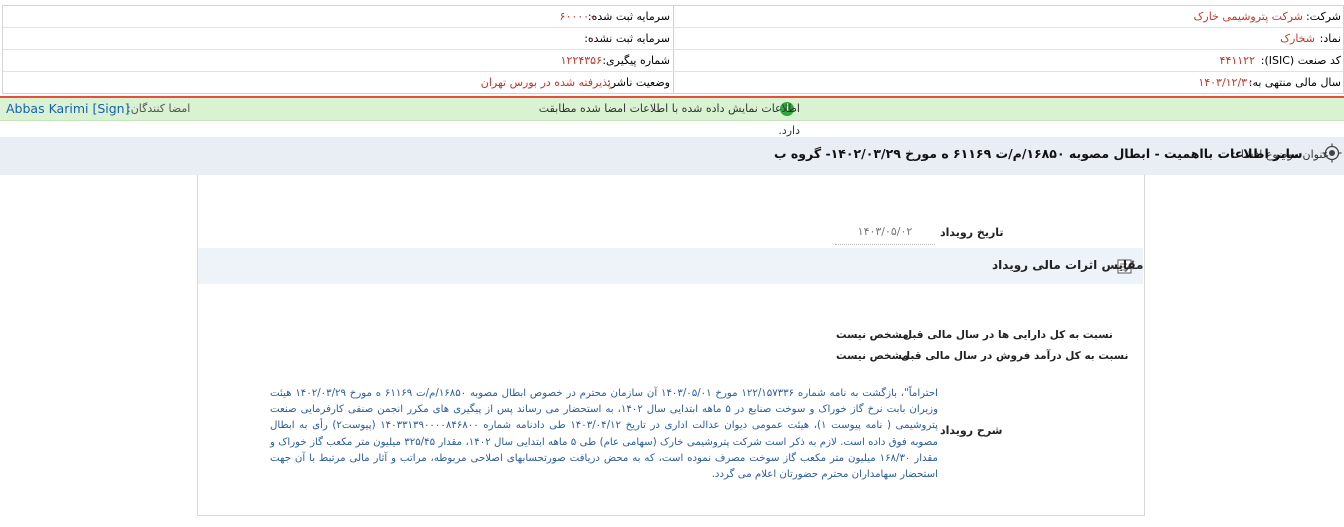  What do you see at coordinates (972, 232) in the screenshot?
I see `event-date-label: تاریخ رویداد` at bounding box center [972, 232].